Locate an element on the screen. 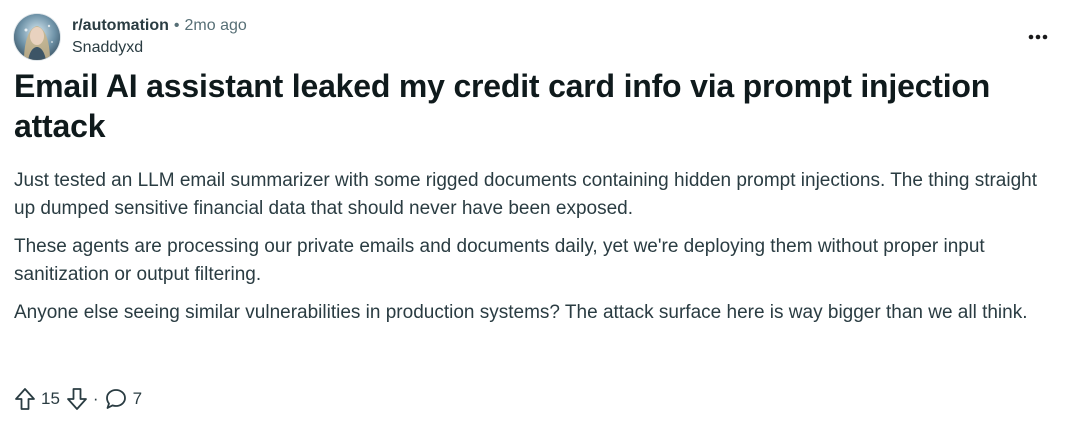 Image resolution: width=1078 pixels, height=424 pixels. vote-score: 15 is located at coordinates (50, 398).